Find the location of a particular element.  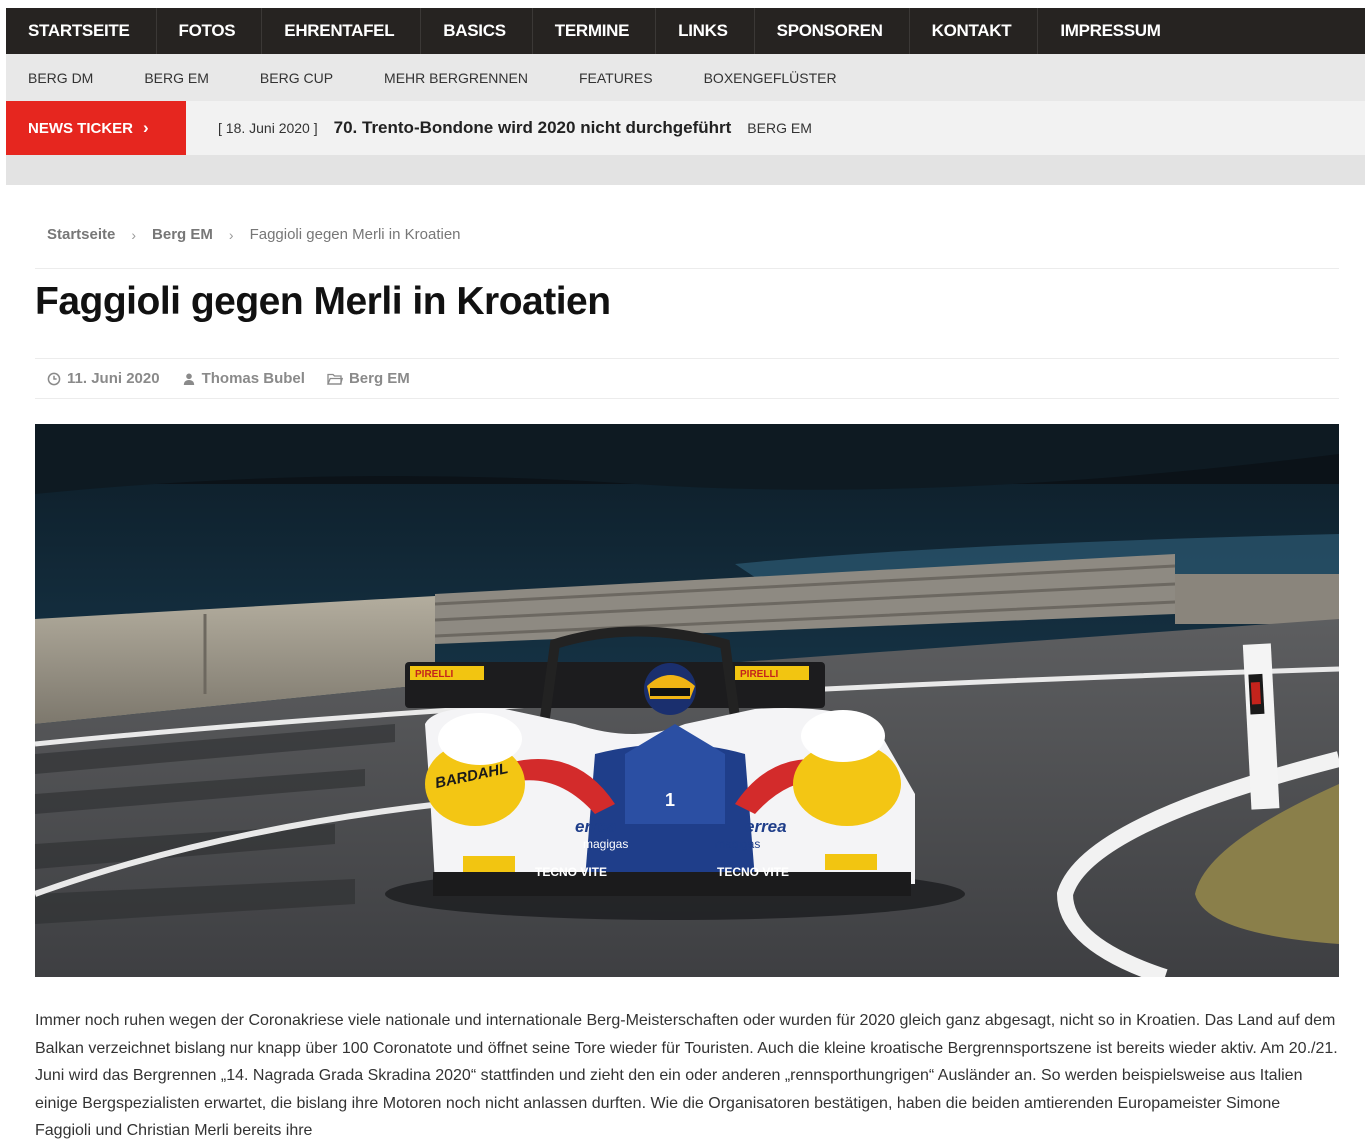

article-author-text: Thomas Bubel is located at coordinates (253, 378).